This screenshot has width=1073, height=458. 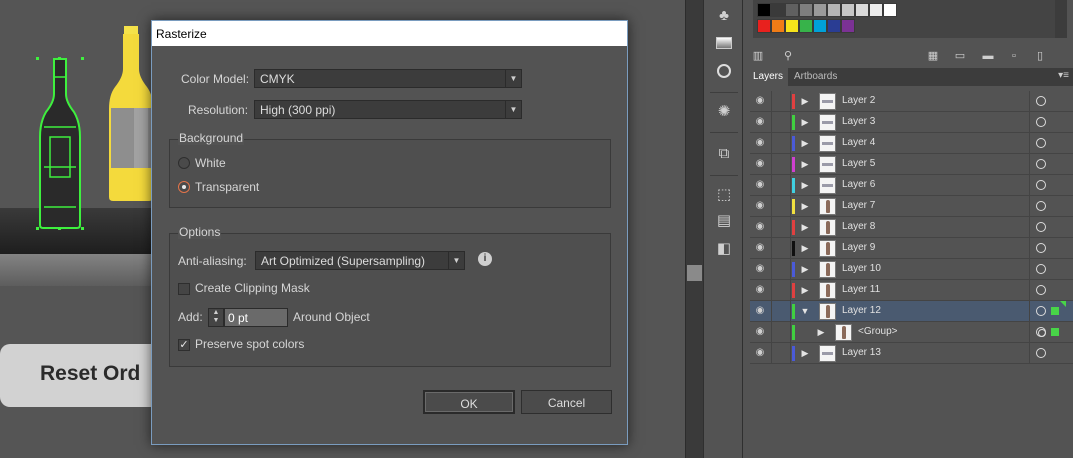 I want to click on sublayer-row: ◉ ▶ <Group>, so click(x=911, y=332).